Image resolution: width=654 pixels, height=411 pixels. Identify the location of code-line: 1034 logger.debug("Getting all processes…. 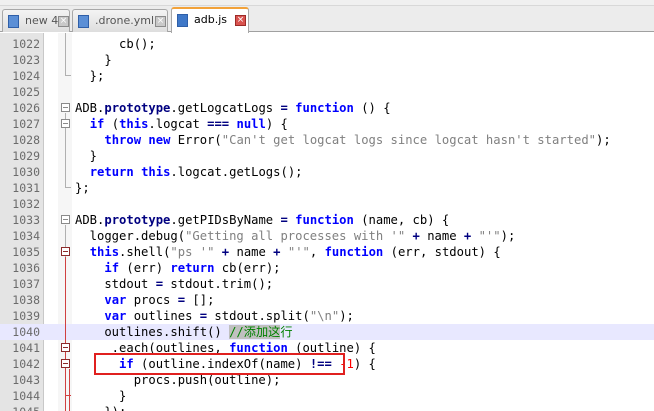
(327, 236).